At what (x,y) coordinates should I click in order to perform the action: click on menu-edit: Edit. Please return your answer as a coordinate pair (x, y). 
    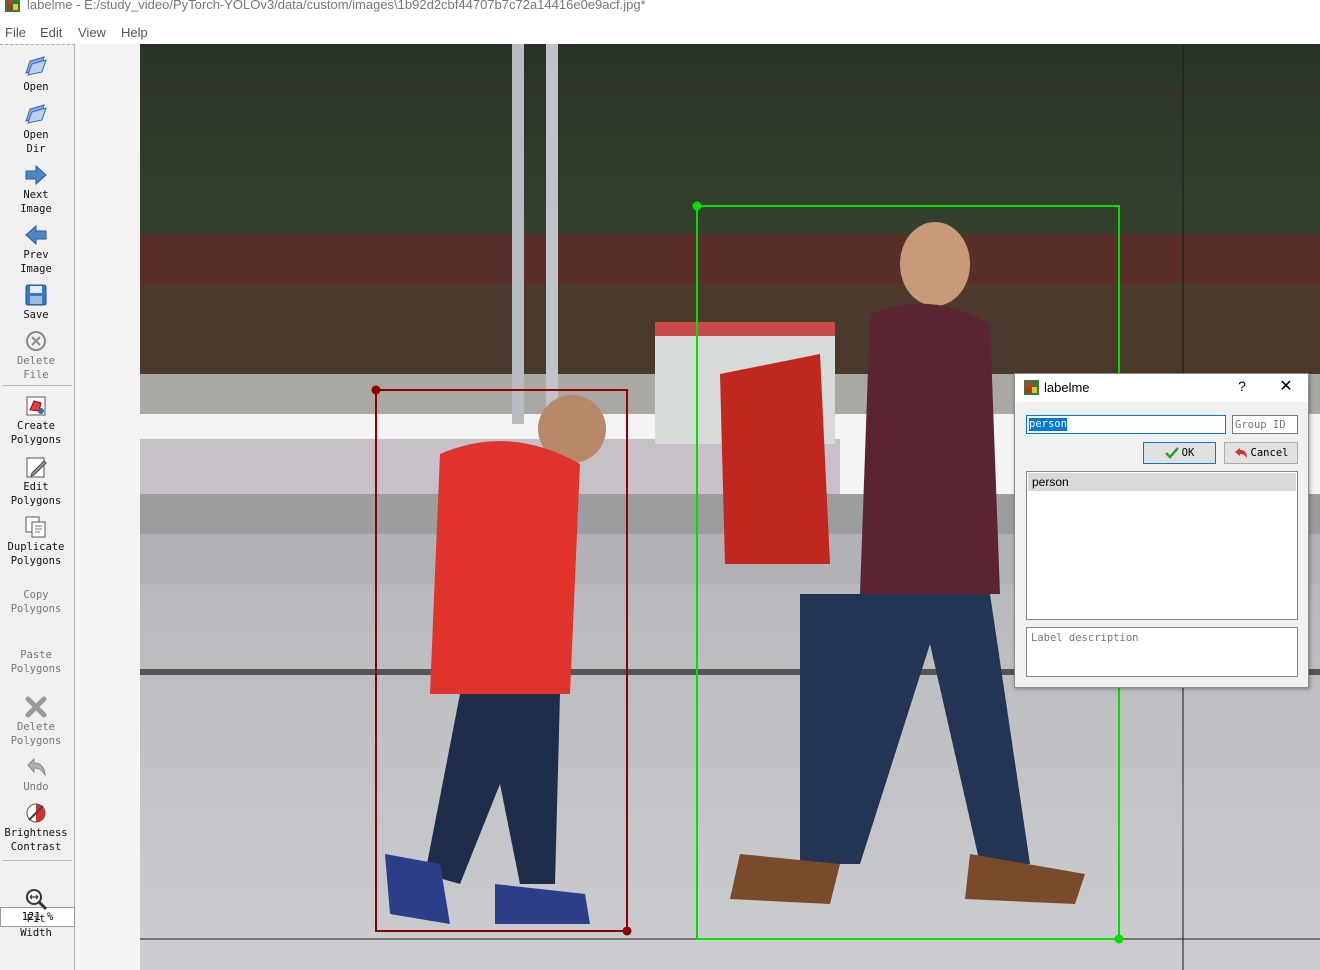
    Looking at the image, I should click on (51, 32).